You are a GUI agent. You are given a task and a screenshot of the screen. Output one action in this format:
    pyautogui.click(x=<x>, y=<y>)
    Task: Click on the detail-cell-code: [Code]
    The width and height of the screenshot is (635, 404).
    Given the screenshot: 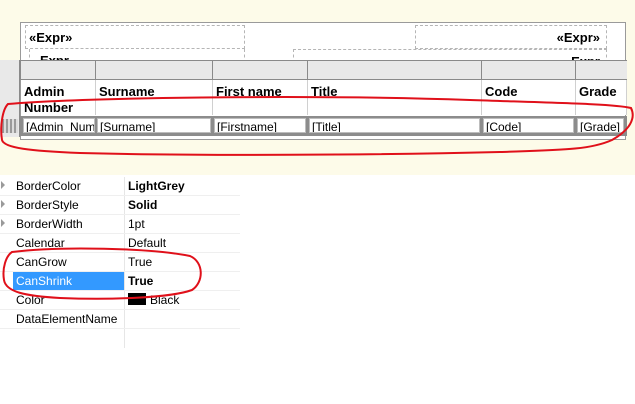 What is the action you would take?
    pyautogui.click(x=528, y=125)
    